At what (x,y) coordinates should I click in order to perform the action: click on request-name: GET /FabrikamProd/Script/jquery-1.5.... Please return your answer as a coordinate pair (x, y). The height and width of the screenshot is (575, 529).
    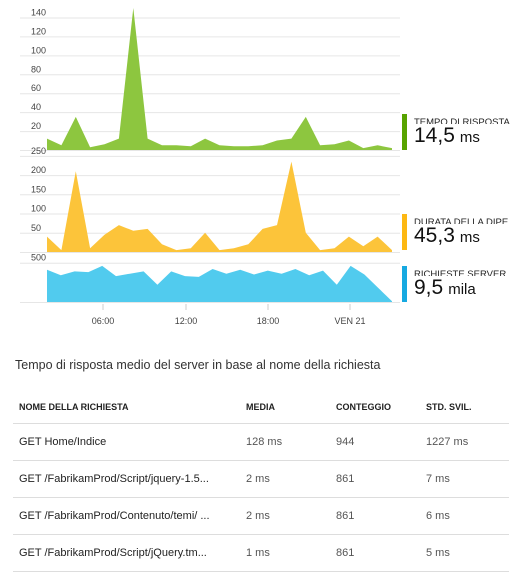
    Looking at the image, I should click on (126, 479).